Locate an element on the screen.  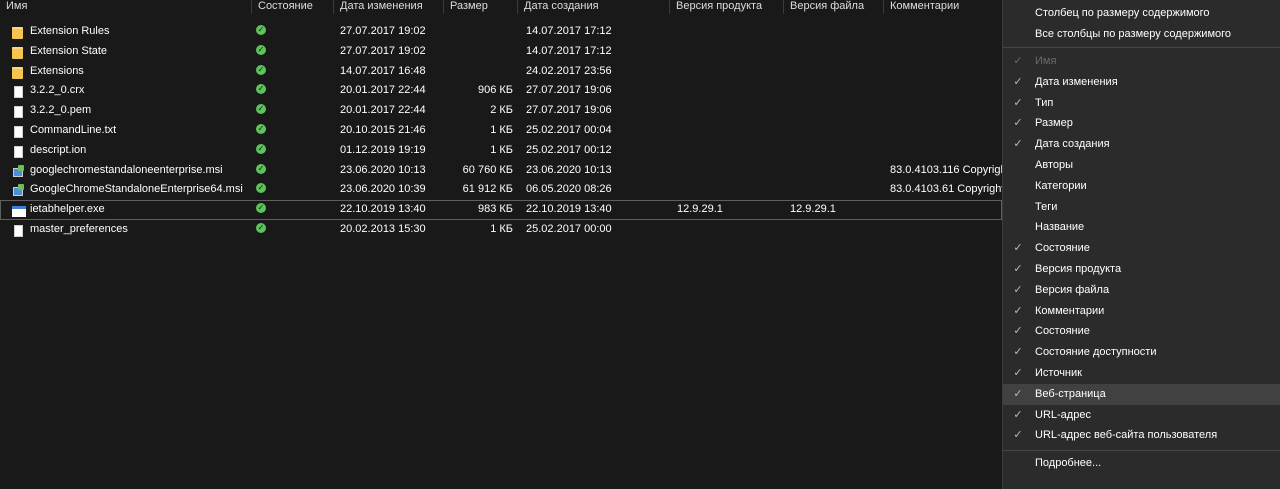
file-name: CommandLine.txt is located at coordinates (73, 129).